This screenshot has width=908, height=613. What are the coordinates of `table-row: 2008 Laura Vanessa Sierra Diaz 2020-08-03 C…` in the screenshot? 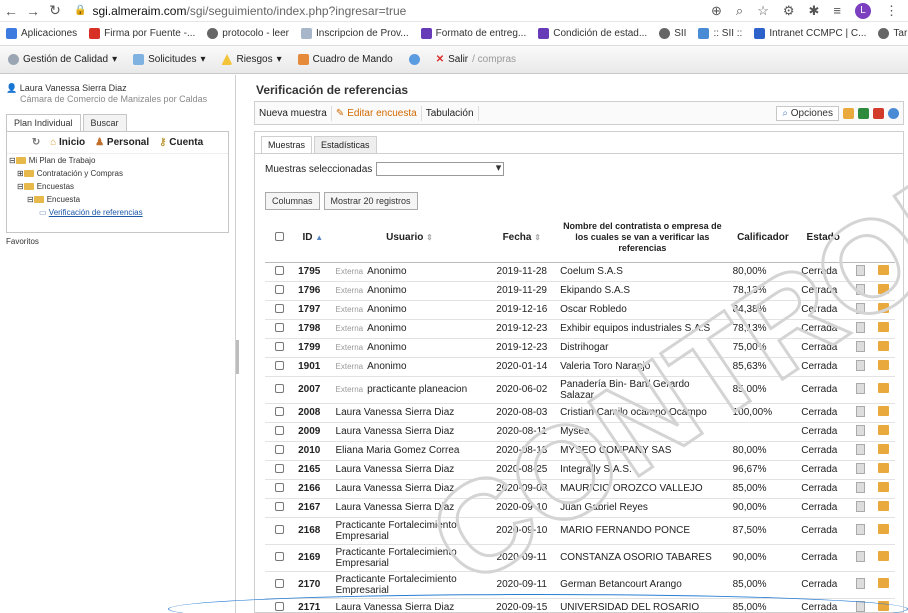 It's located at (580, 413).